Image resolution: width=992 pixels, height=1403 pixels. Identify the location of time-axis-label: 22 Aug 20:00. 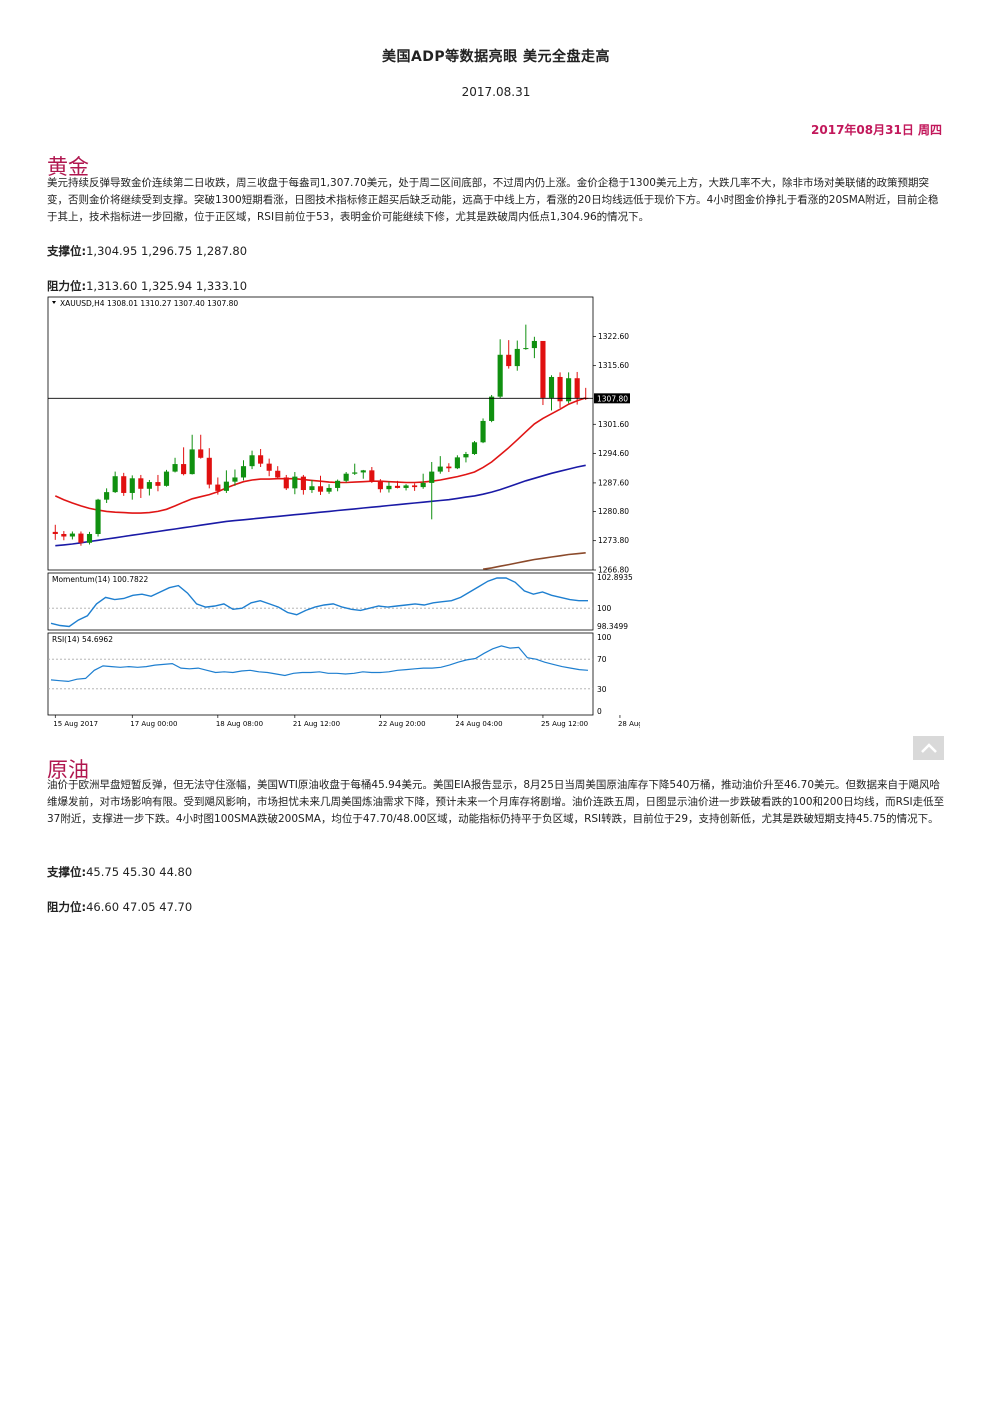
(401, 724).